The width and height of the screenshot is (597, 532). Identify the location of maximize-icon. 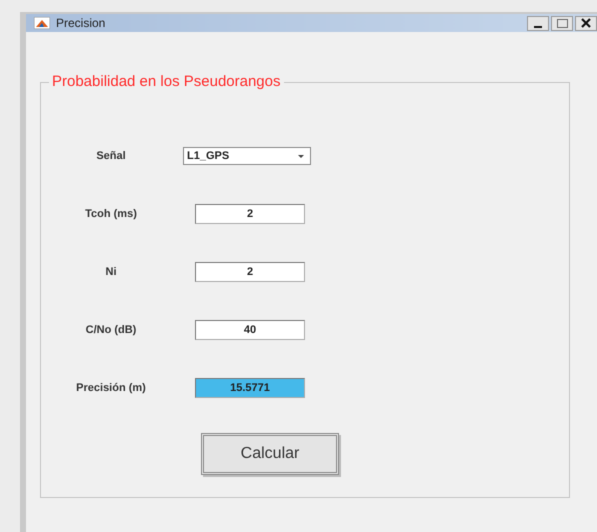
(562, 23).